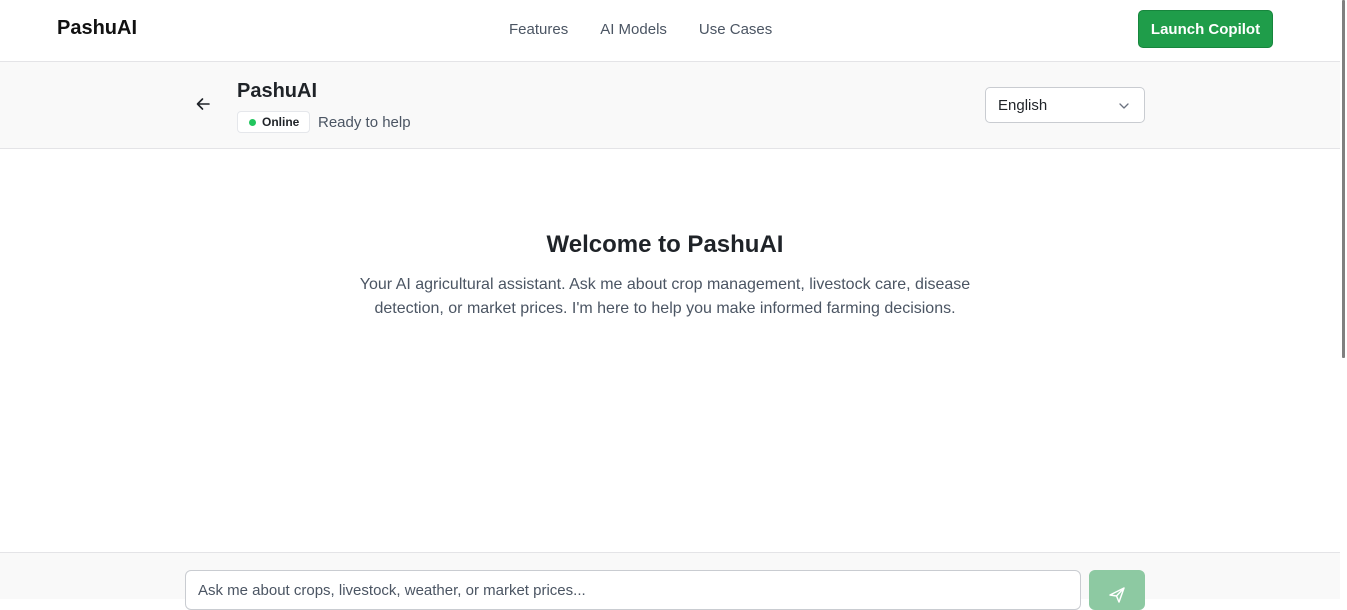  What do you see at coordinates (665, 244) in the screenshot?
I see `welcome-title: Welcome to PashuAI` at bounding box center [665, 244].